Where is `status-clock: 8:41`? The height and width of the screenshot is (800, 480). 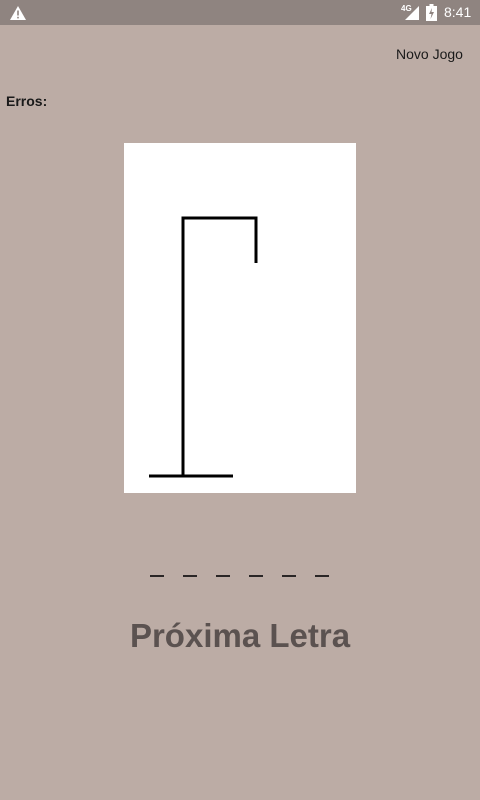
status-clock: 8:41 is located at coordinates (458, 12).